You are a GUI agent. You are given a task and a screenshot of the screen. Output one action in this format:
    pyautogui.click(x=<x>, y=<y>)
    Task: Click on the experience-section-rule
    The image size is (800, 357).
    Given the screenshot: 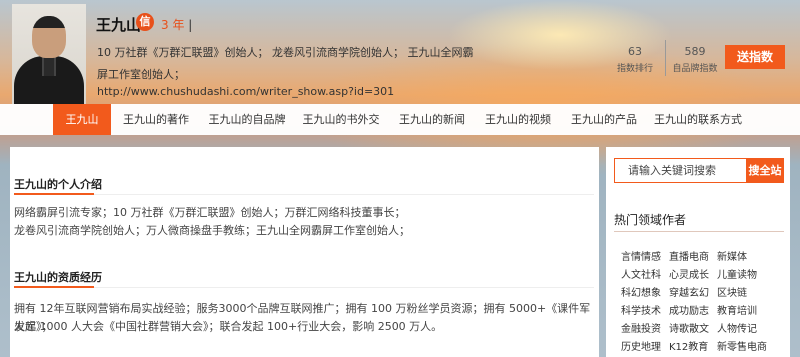 What is the action you would take?
    pyautogui.click(x=304, y=287)
    